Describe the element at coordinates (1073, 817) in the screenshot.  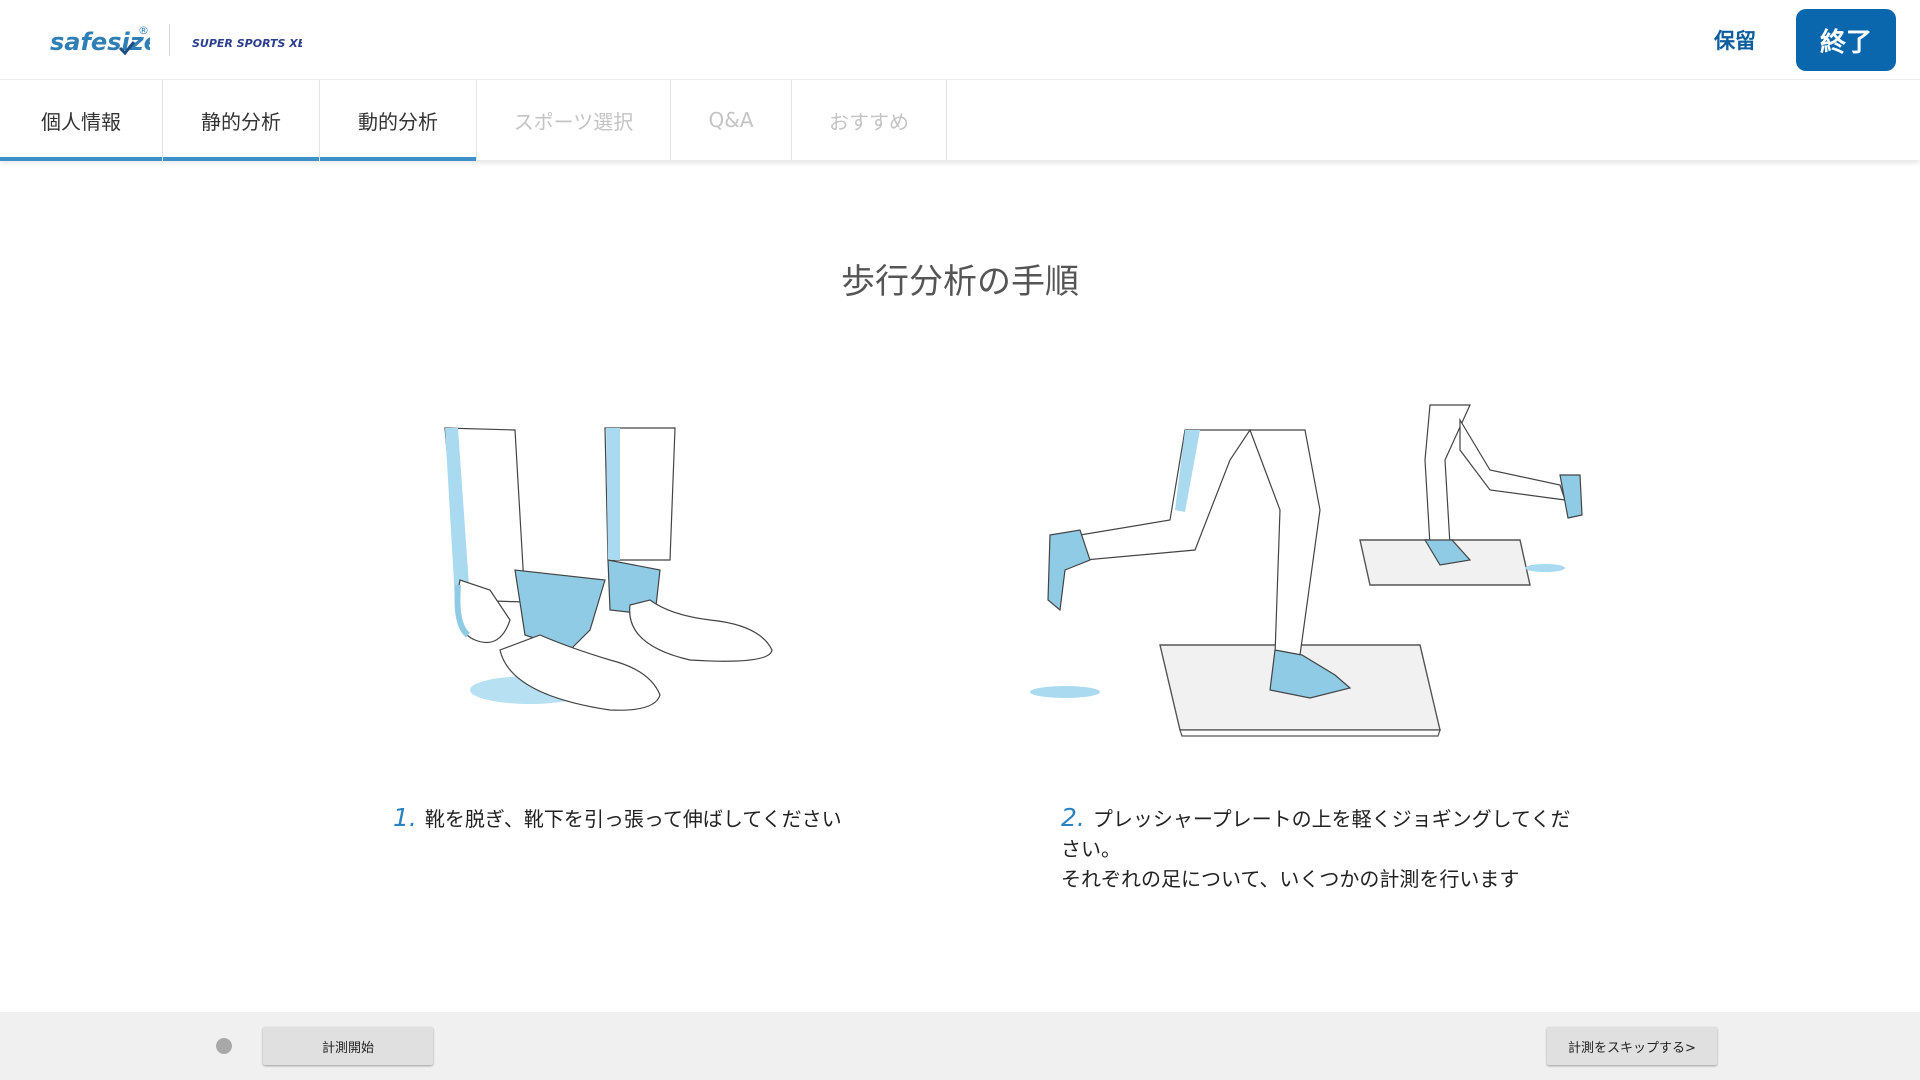
I see `step-number: 2.` at that location.